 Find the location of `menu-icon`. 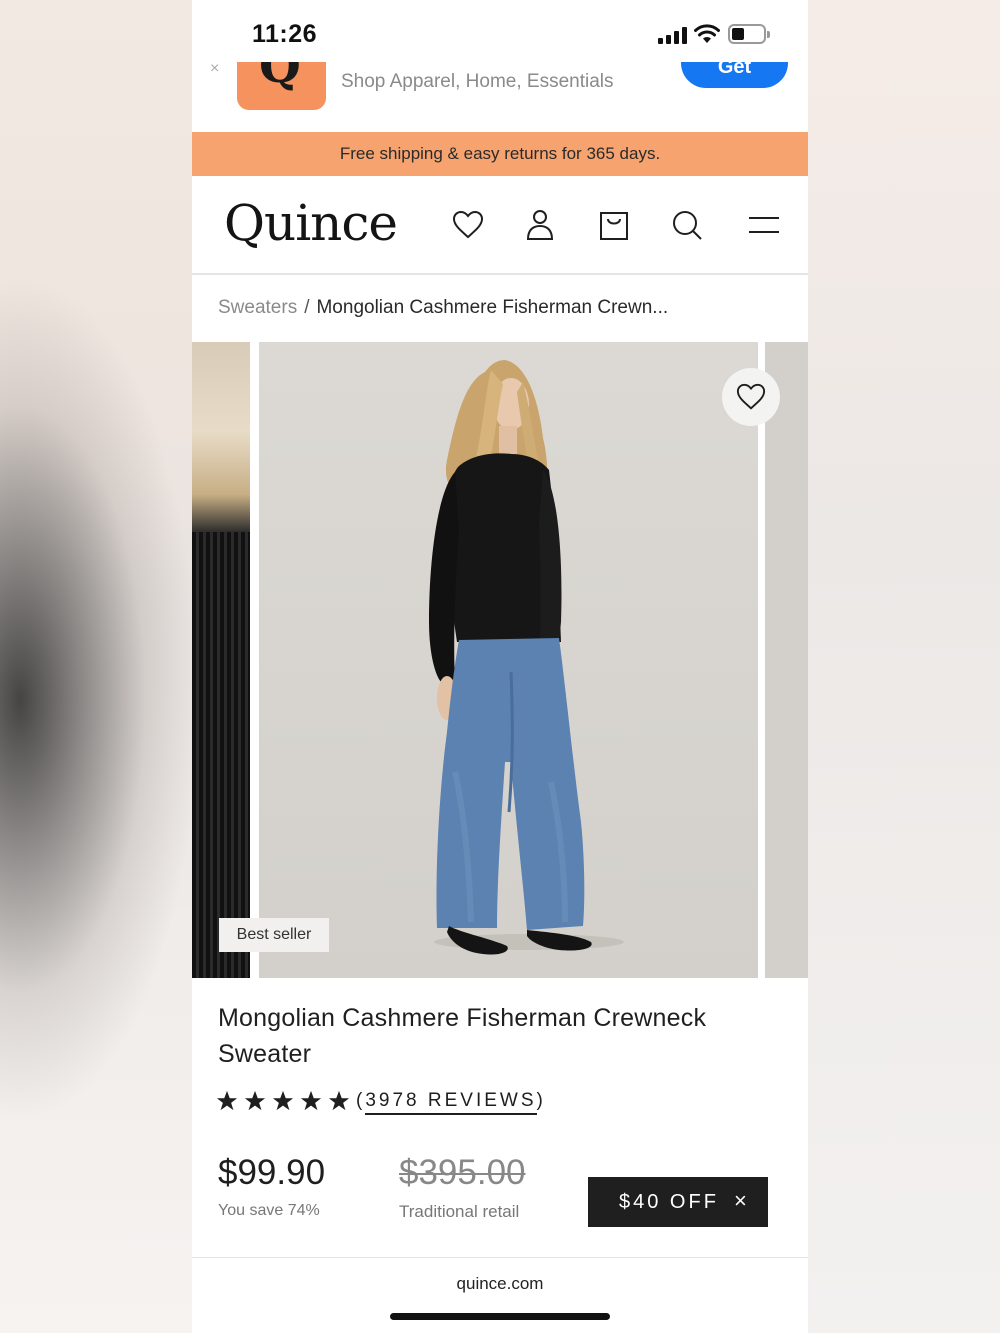

menu-icon is located at coordinates (764, 225).